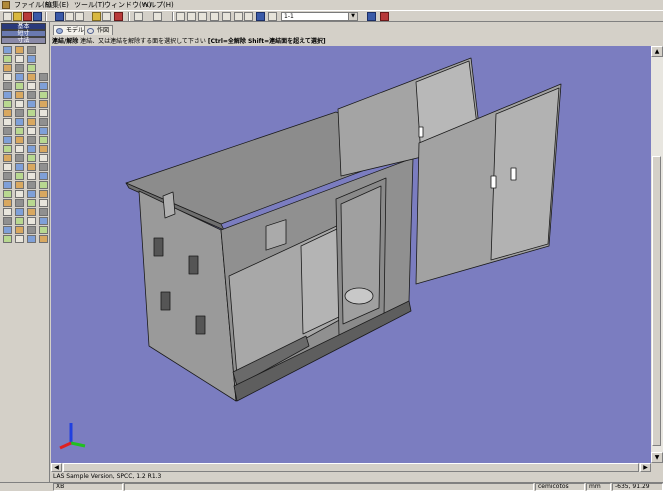 This screenshot has width=663, height=491. Describe the element at coordinates (157, 16) in the screenshot. I see `redo-icon` at that location.